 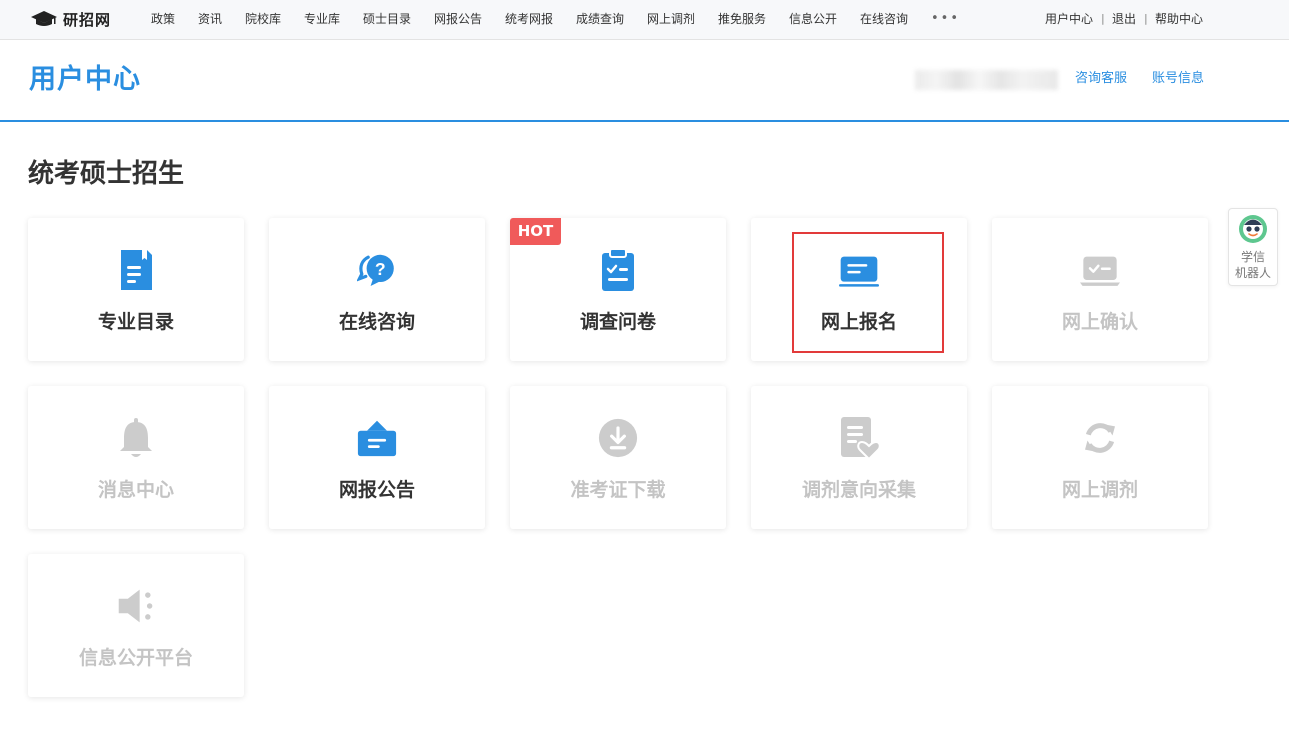 I want to click on card-label: 网上确认, so click(x=1099, y=322).